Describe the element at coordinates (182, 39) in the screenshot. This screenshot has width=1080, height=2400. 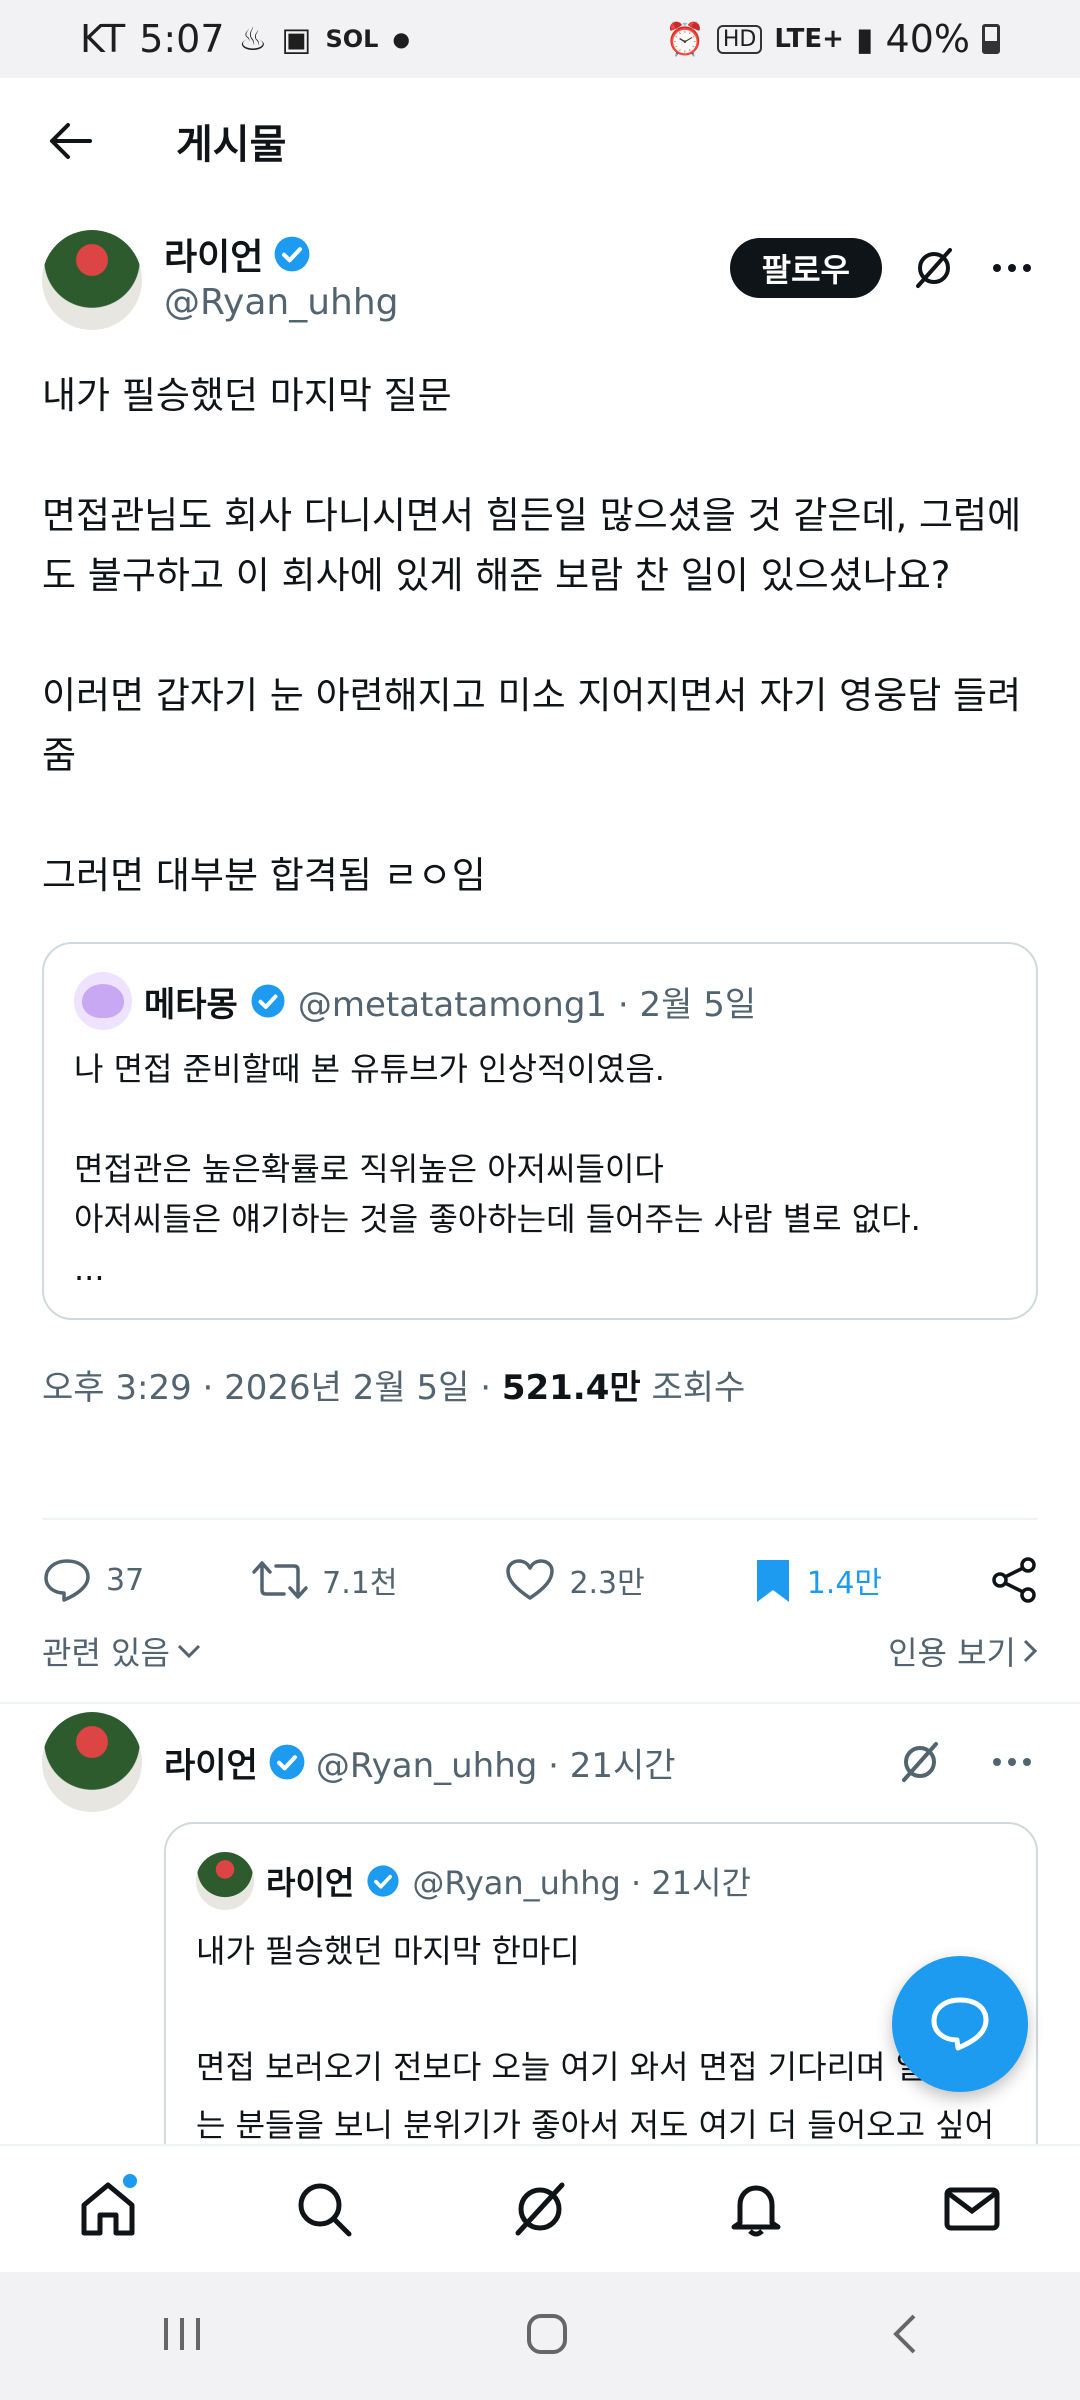
I see `clock: 5:07` at that location.